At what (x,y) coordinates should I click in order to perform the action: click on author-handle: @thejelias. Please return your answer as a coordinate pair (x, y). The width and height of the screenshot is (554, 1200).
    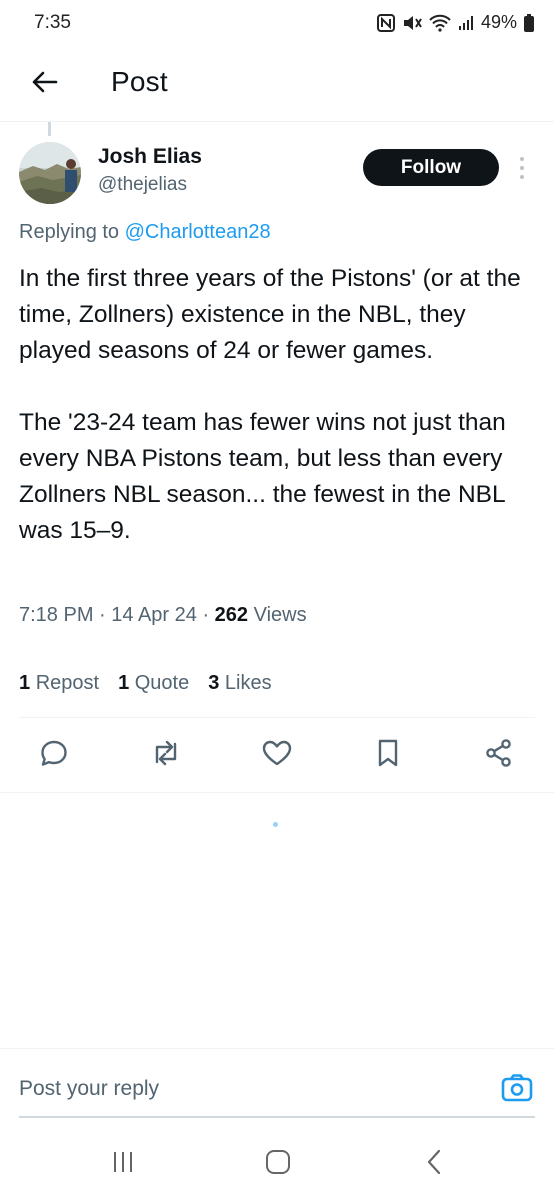
    Looking at the image, I should click on (142, 185).